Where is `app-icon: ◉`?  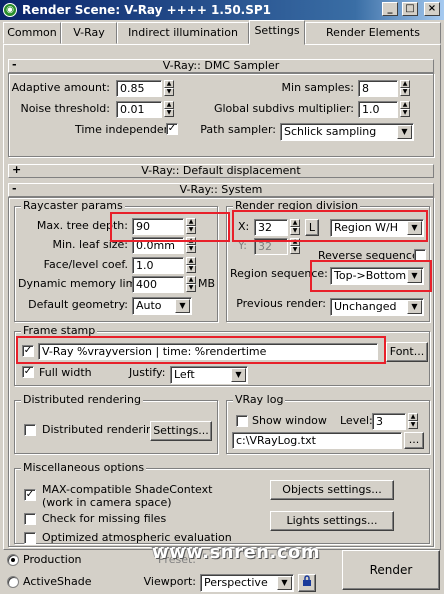 app-icon: ◉ is located at coordinates (10, 10).